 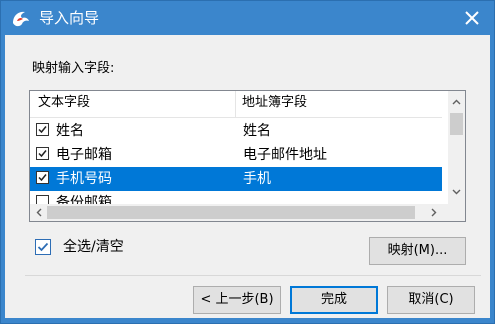 I want to click on source-field: 手机号码, so click(x=84, y=179).